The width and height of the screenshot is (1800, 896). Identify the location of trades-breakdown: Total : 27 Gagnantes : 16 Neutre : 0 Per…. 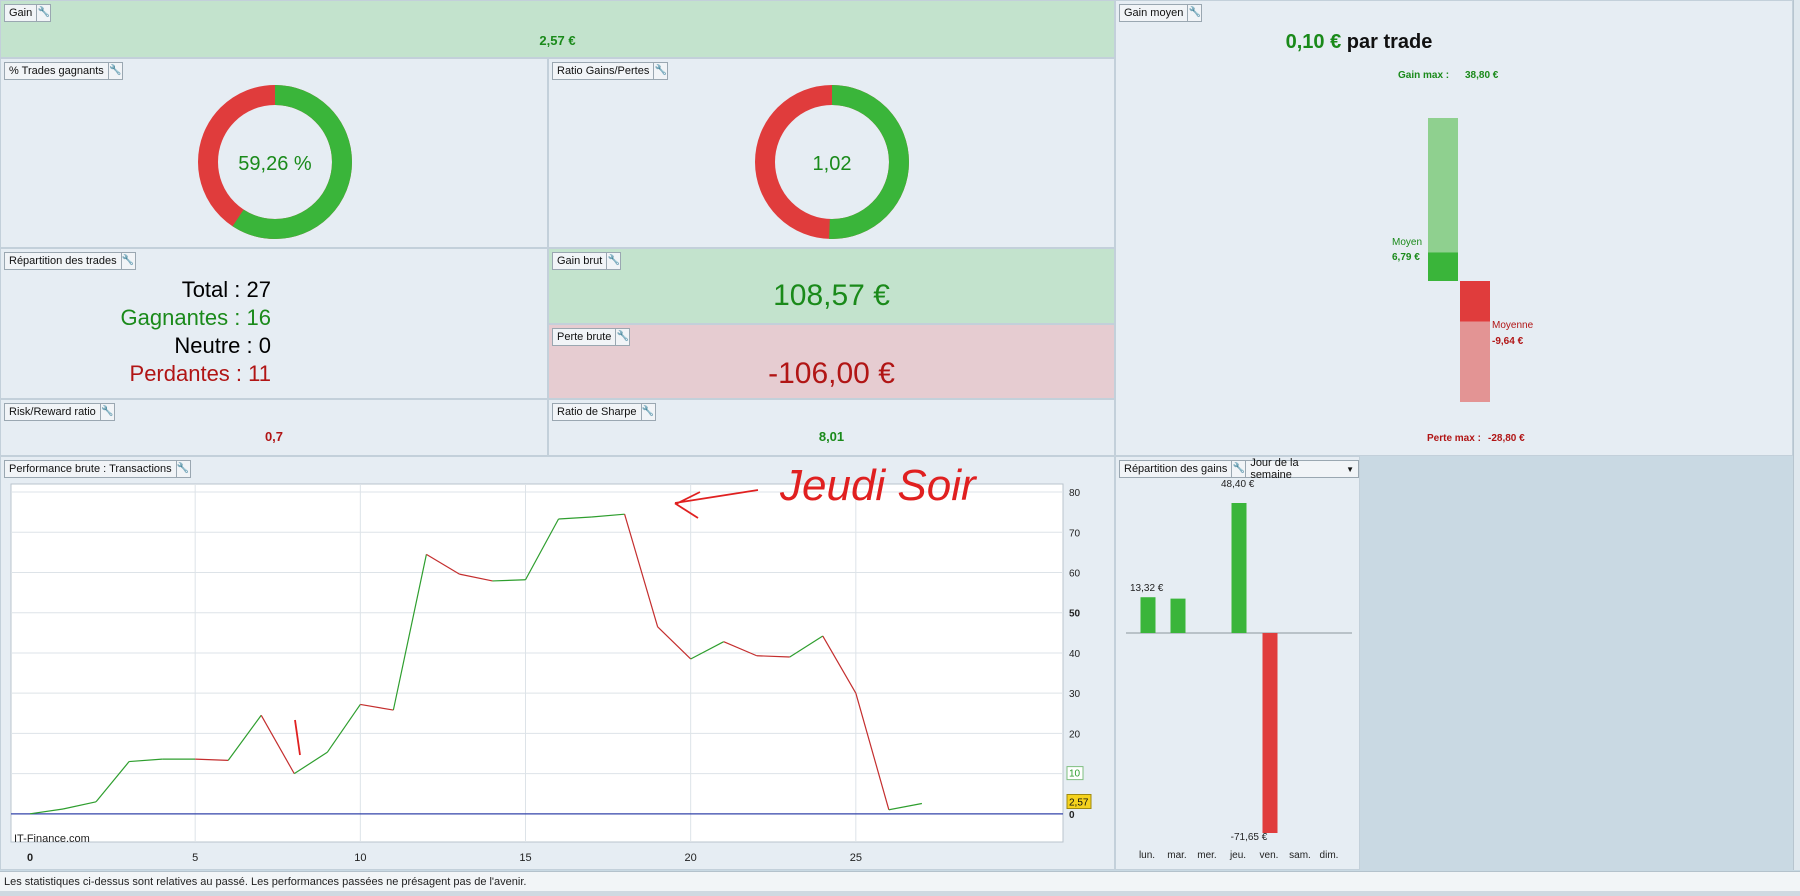
(274, 332).